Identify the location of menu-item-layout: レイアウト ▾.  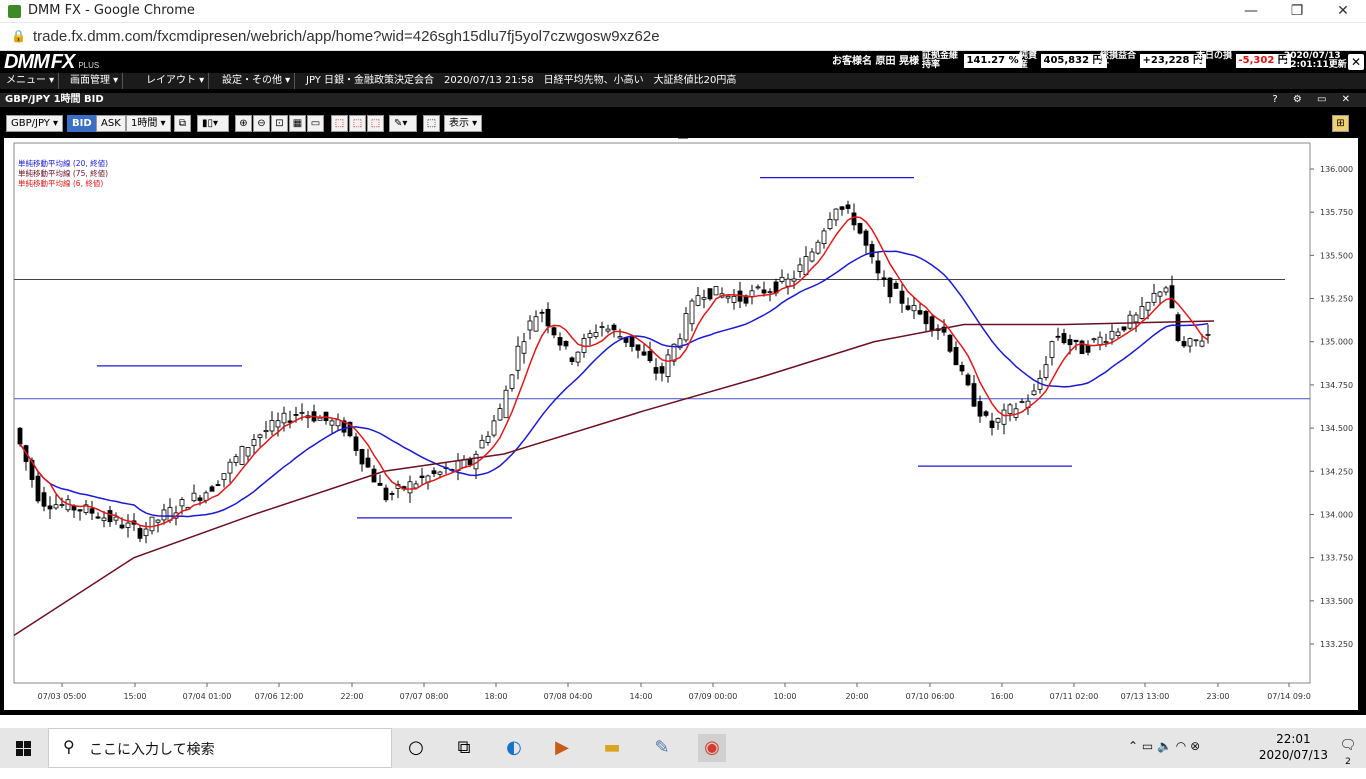
(176, 81).